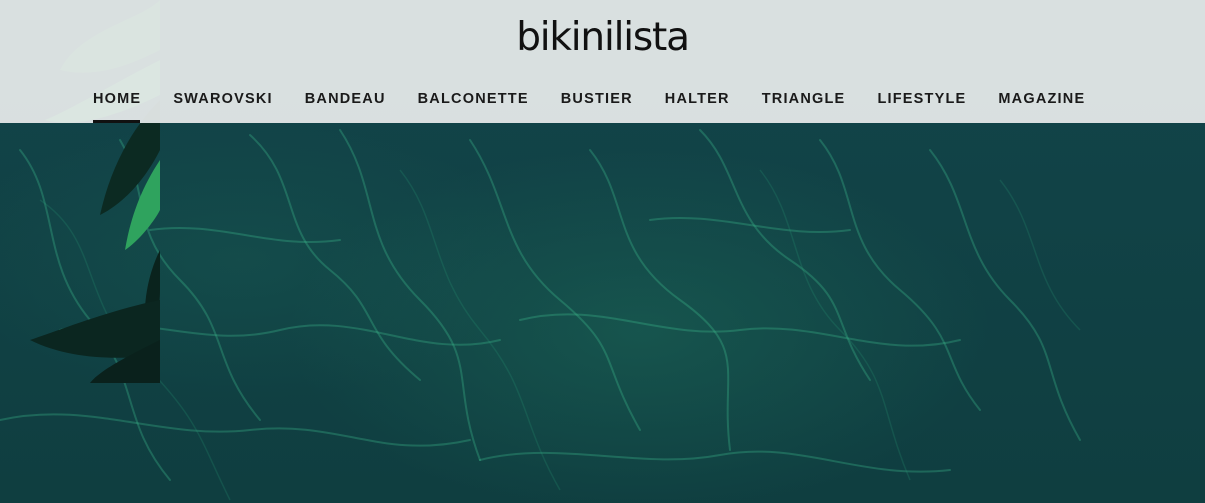 This screenshot has width=1205, height=503. I want to click on nav-item-balconette: BALCONETTE, so click(473, 105).